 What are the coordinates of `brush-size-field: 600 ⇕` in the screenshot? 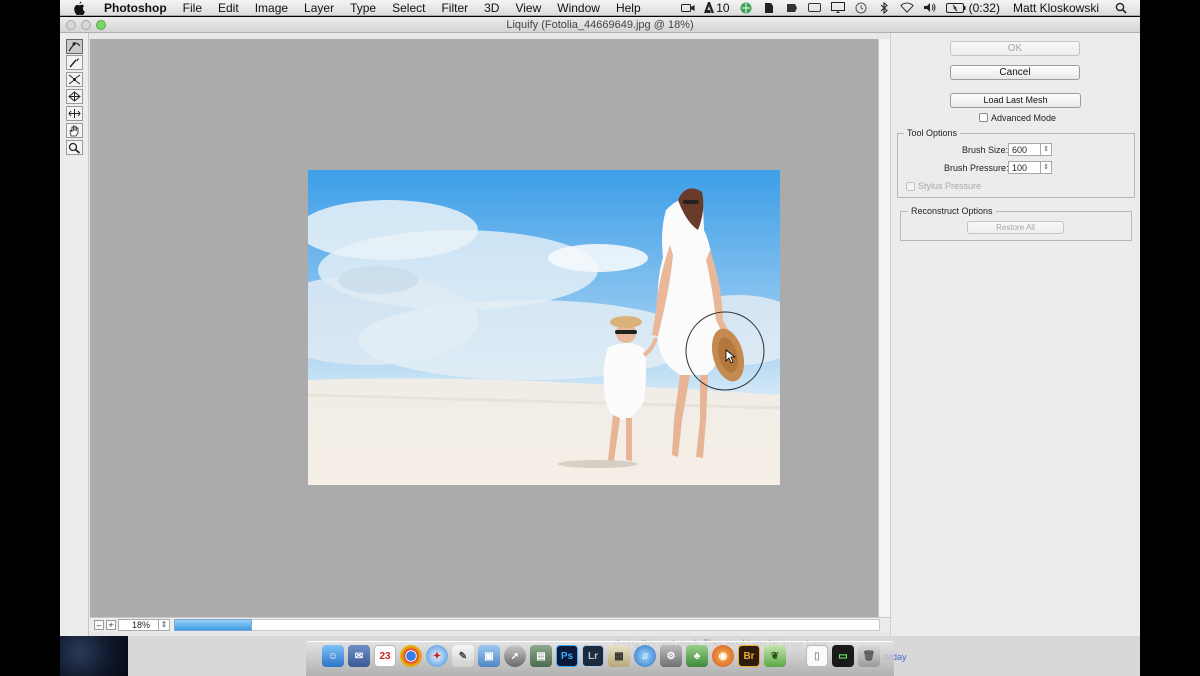 It's located at (1030, 149).